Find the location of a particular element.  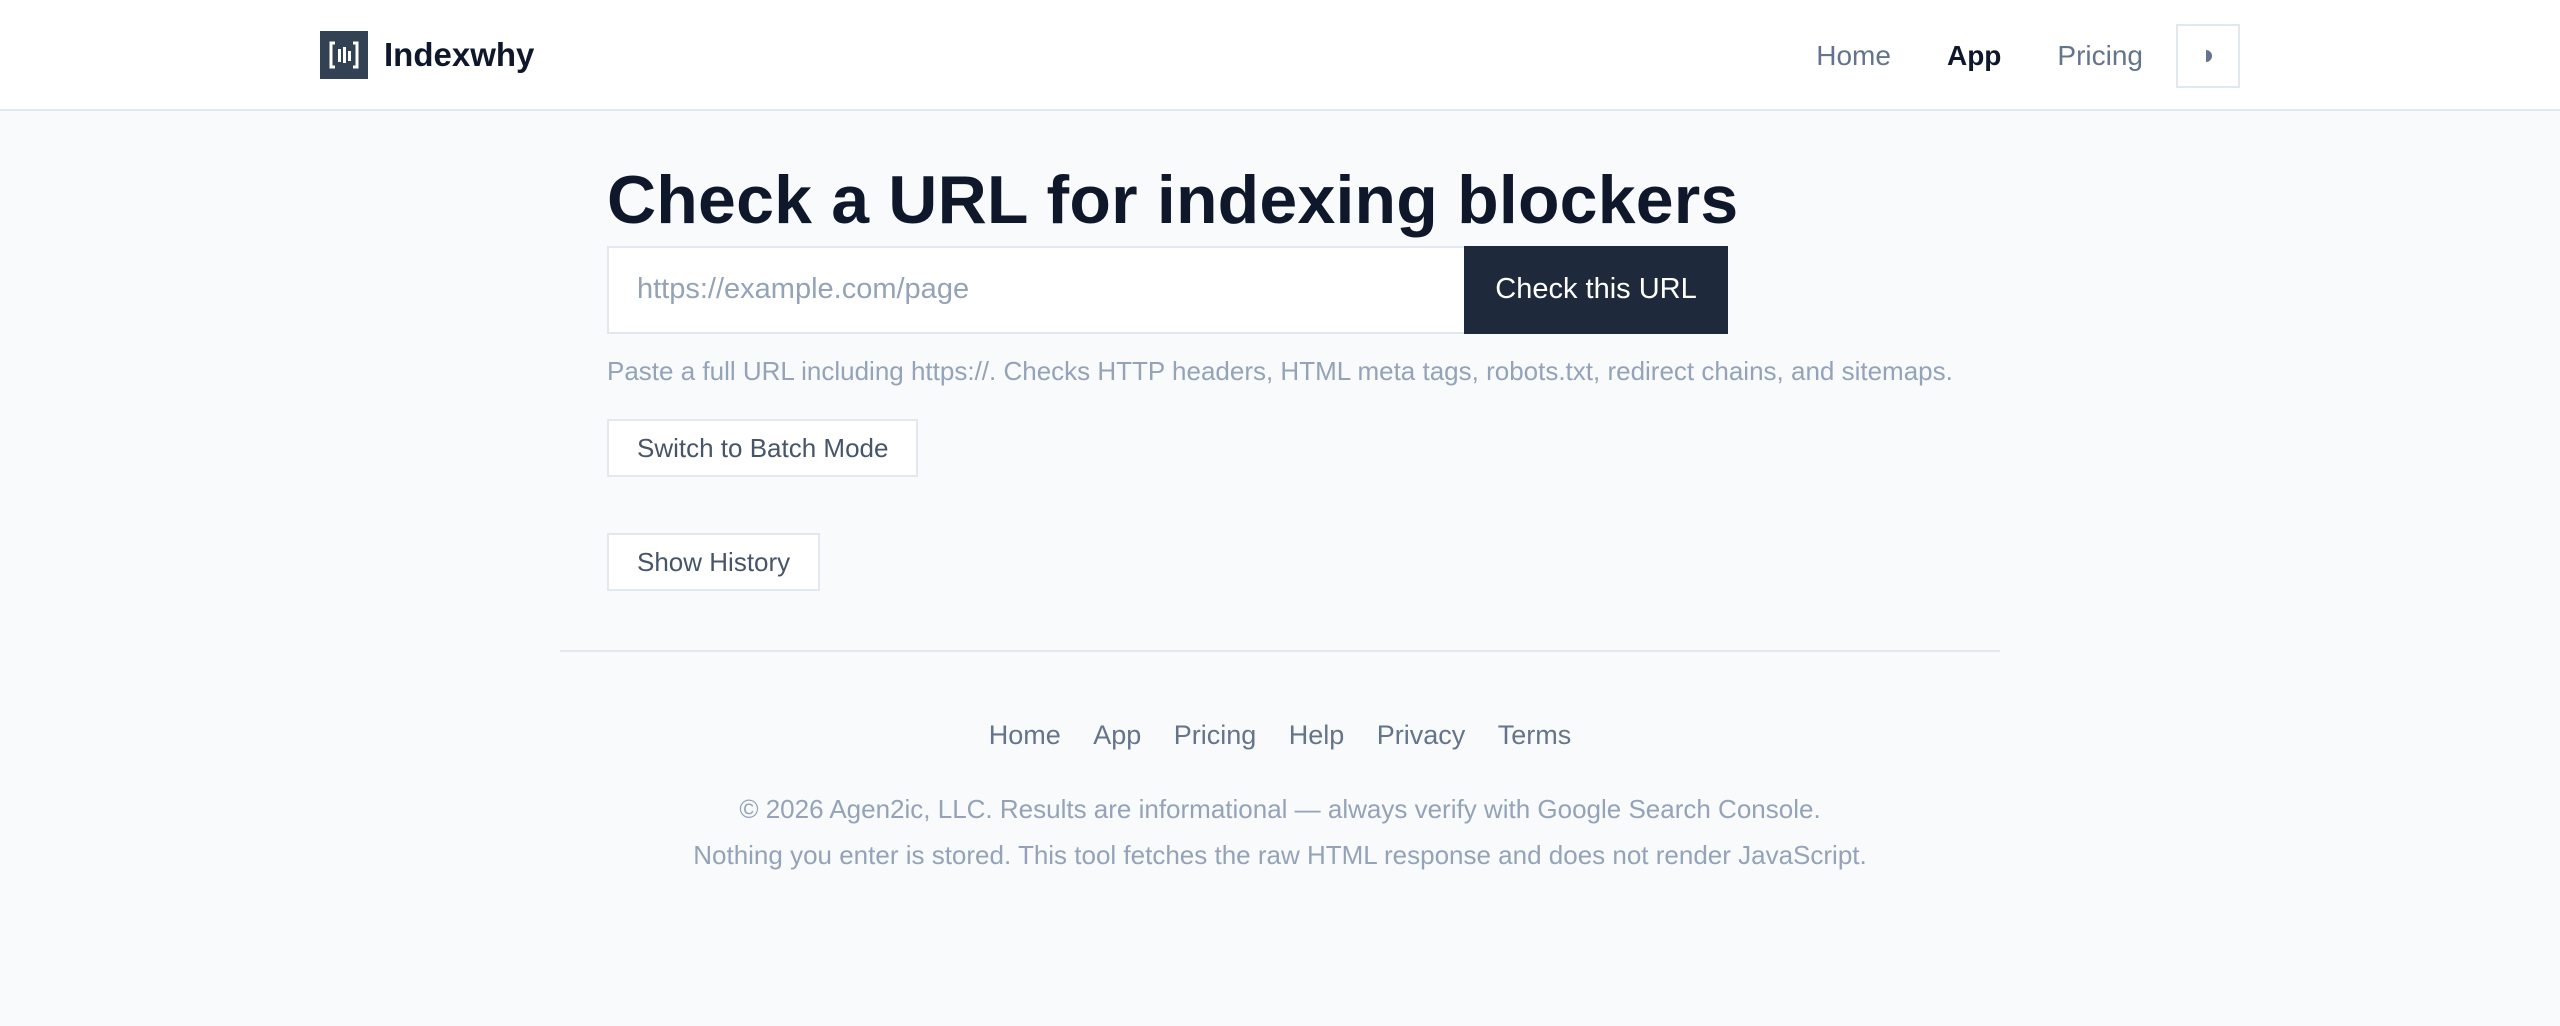

batch-mode-button: Switch to Batch Mode is located at coordinates (763, 447).